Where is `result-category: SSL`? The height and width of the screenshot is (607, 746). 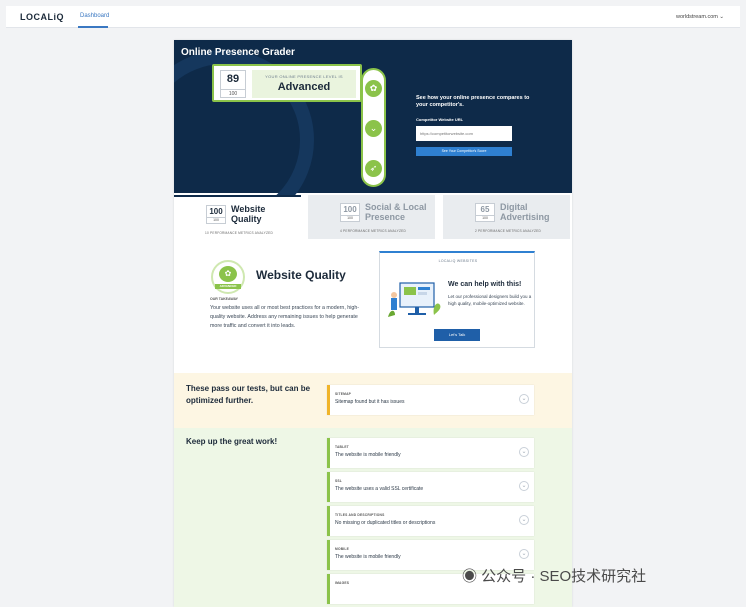
result-category: SSL is located at coordinates (339, 481).